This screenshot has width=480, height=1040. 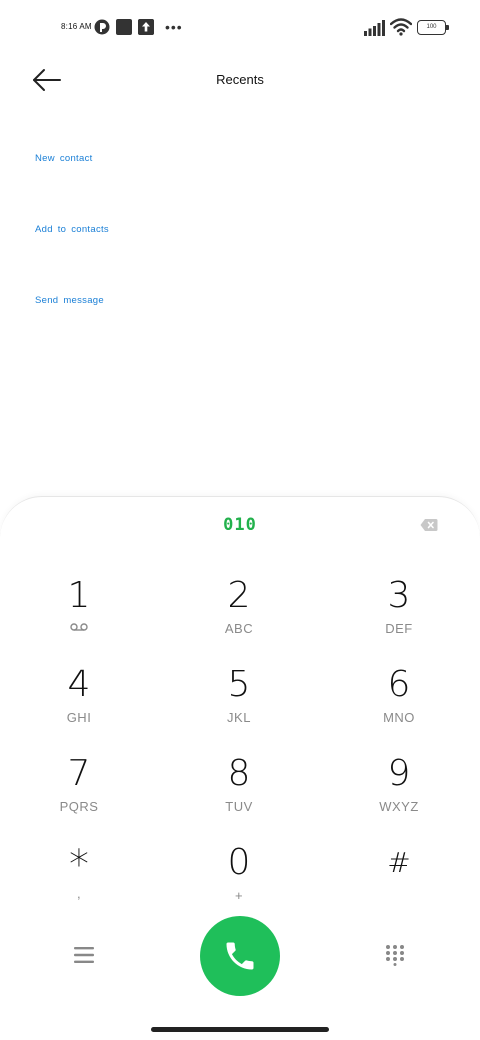 What do you see at coordinates (399, 717) in the screenshot?
I see `key-letters: MNO` at bounding box center [399, 717].